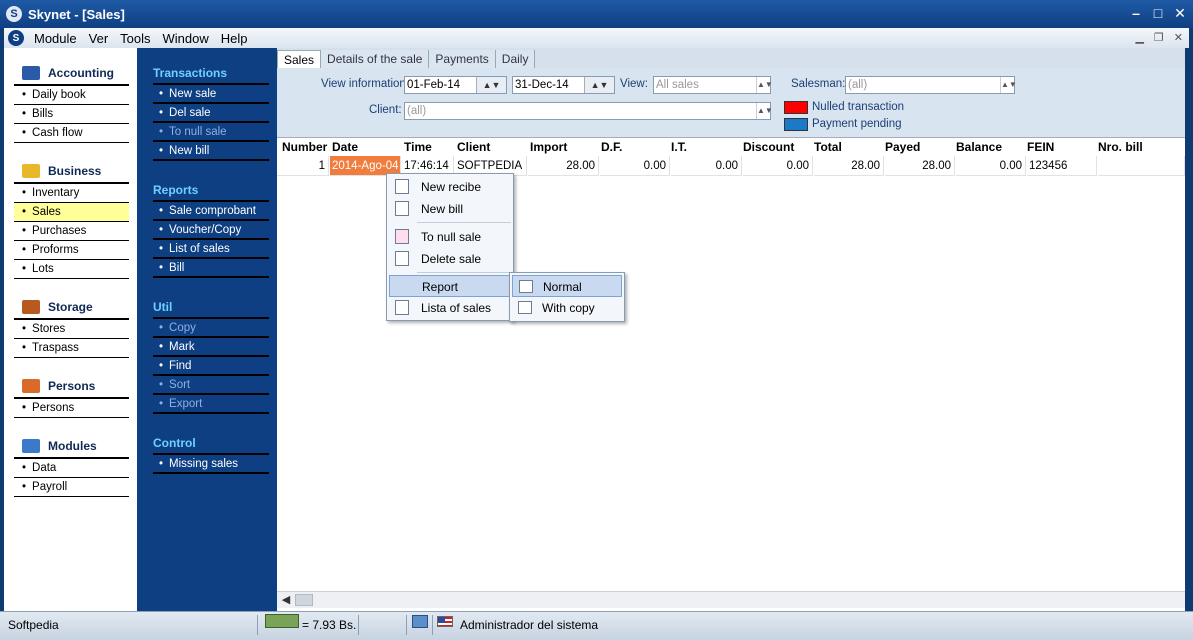 This screenshot has width=1193, height=640. What do you see at coordinates (211, 328) in the screenshot?
I see `task-copy: Copy` at bounding box center [211, 328].